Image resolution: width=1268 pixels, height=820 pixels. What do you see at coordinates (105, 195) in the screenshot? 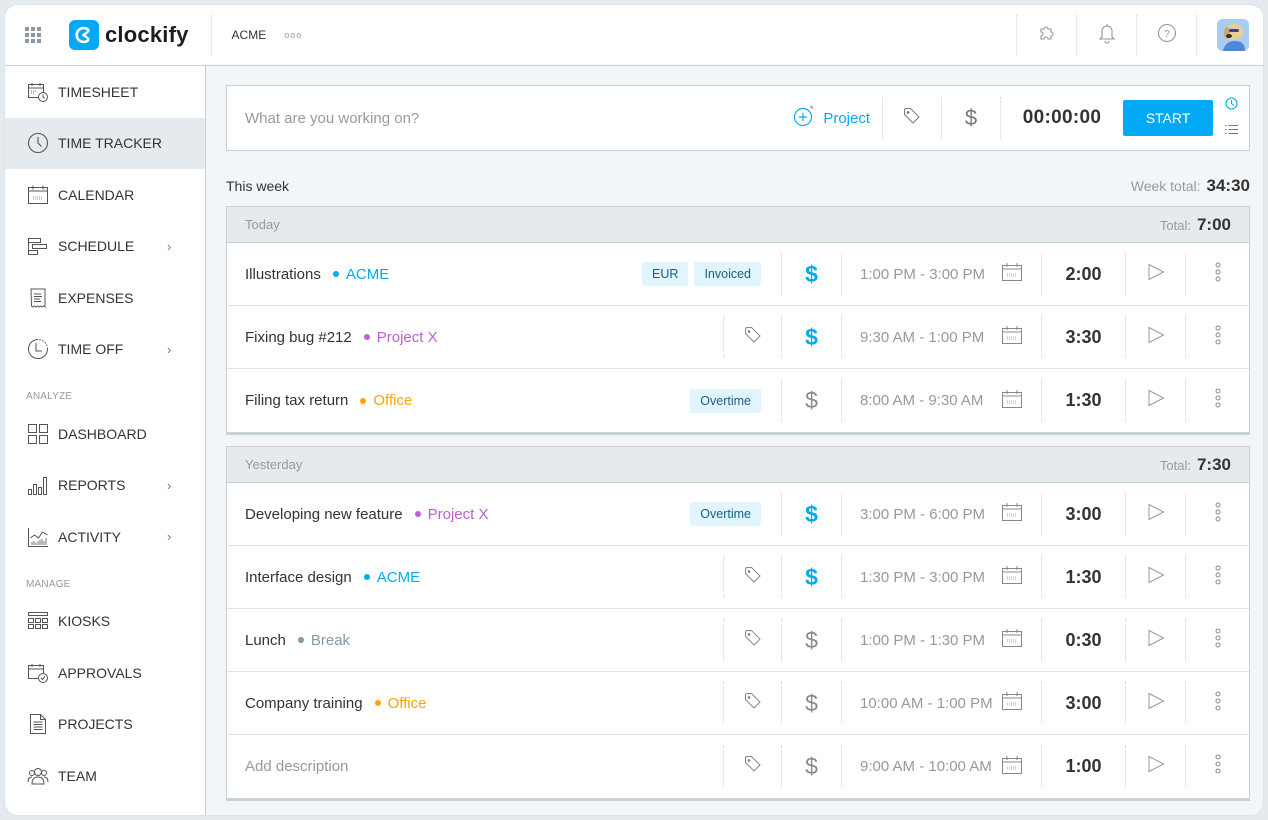
I see `sidebar-item-calendar: CALENDAR` at bounding box center [105, 195].